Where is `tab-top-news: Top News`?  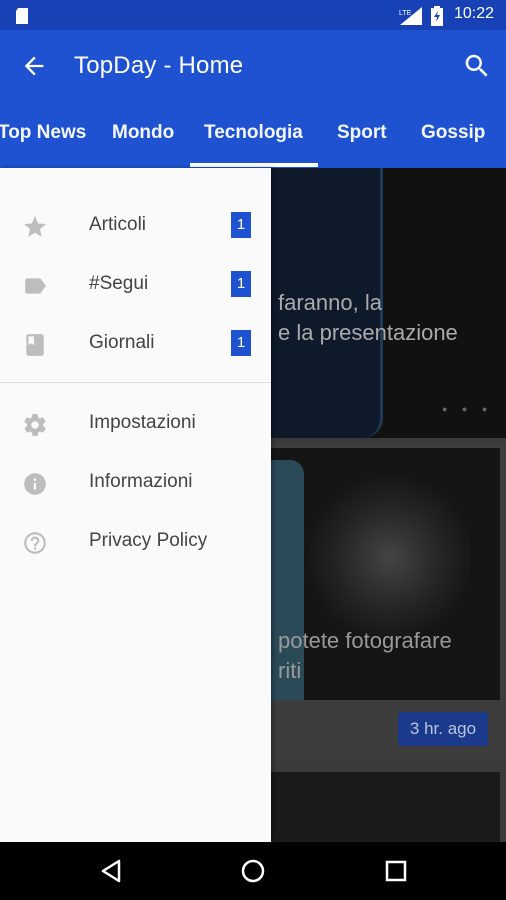 tab-top-news: Top News is located at coordinates (43, 133).